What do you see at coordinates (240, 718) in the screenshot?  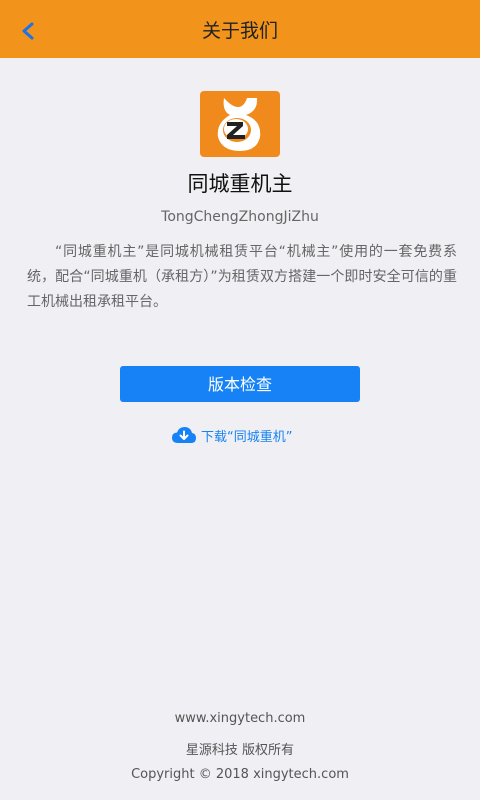 I see `footer-website: www.xingytech.com` at bounding box center [240, 718].